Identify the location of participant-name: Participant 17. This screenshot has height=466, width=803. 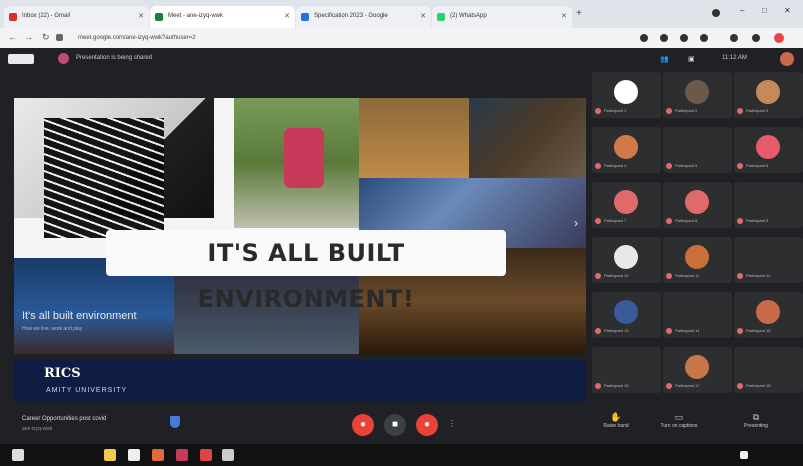
(687, 385).